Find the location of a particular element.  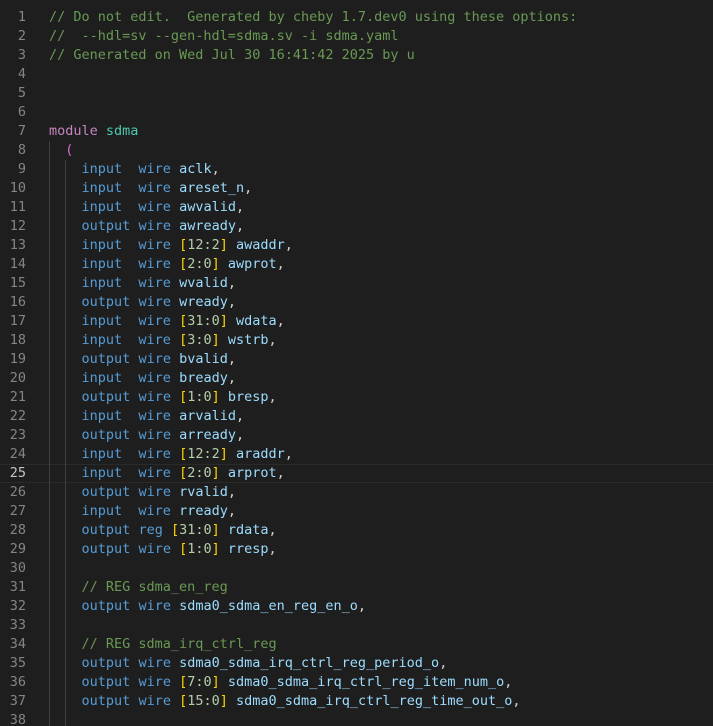

code-line: 5 is located at coordinates (356, 93).